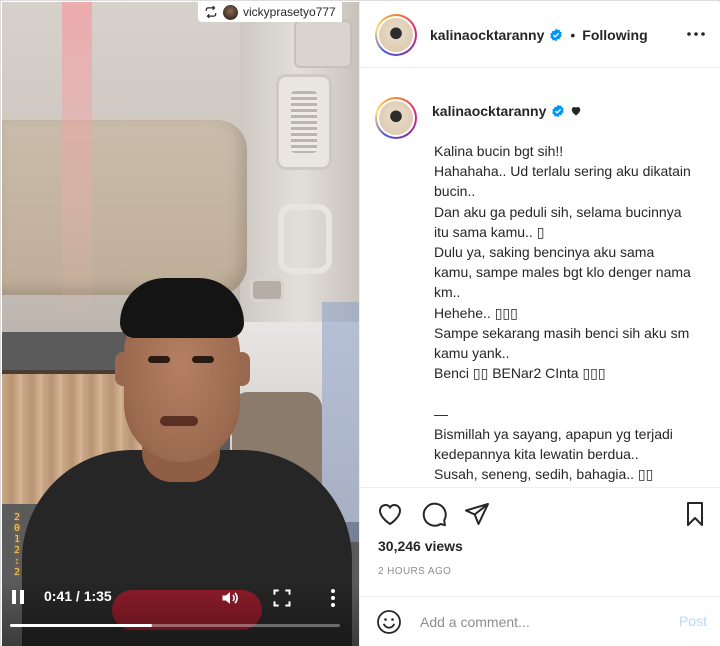  What do you see at coordinates (389, 622) in the screenshot?
I see `smiley-icon` at bounding box center [389, 622].